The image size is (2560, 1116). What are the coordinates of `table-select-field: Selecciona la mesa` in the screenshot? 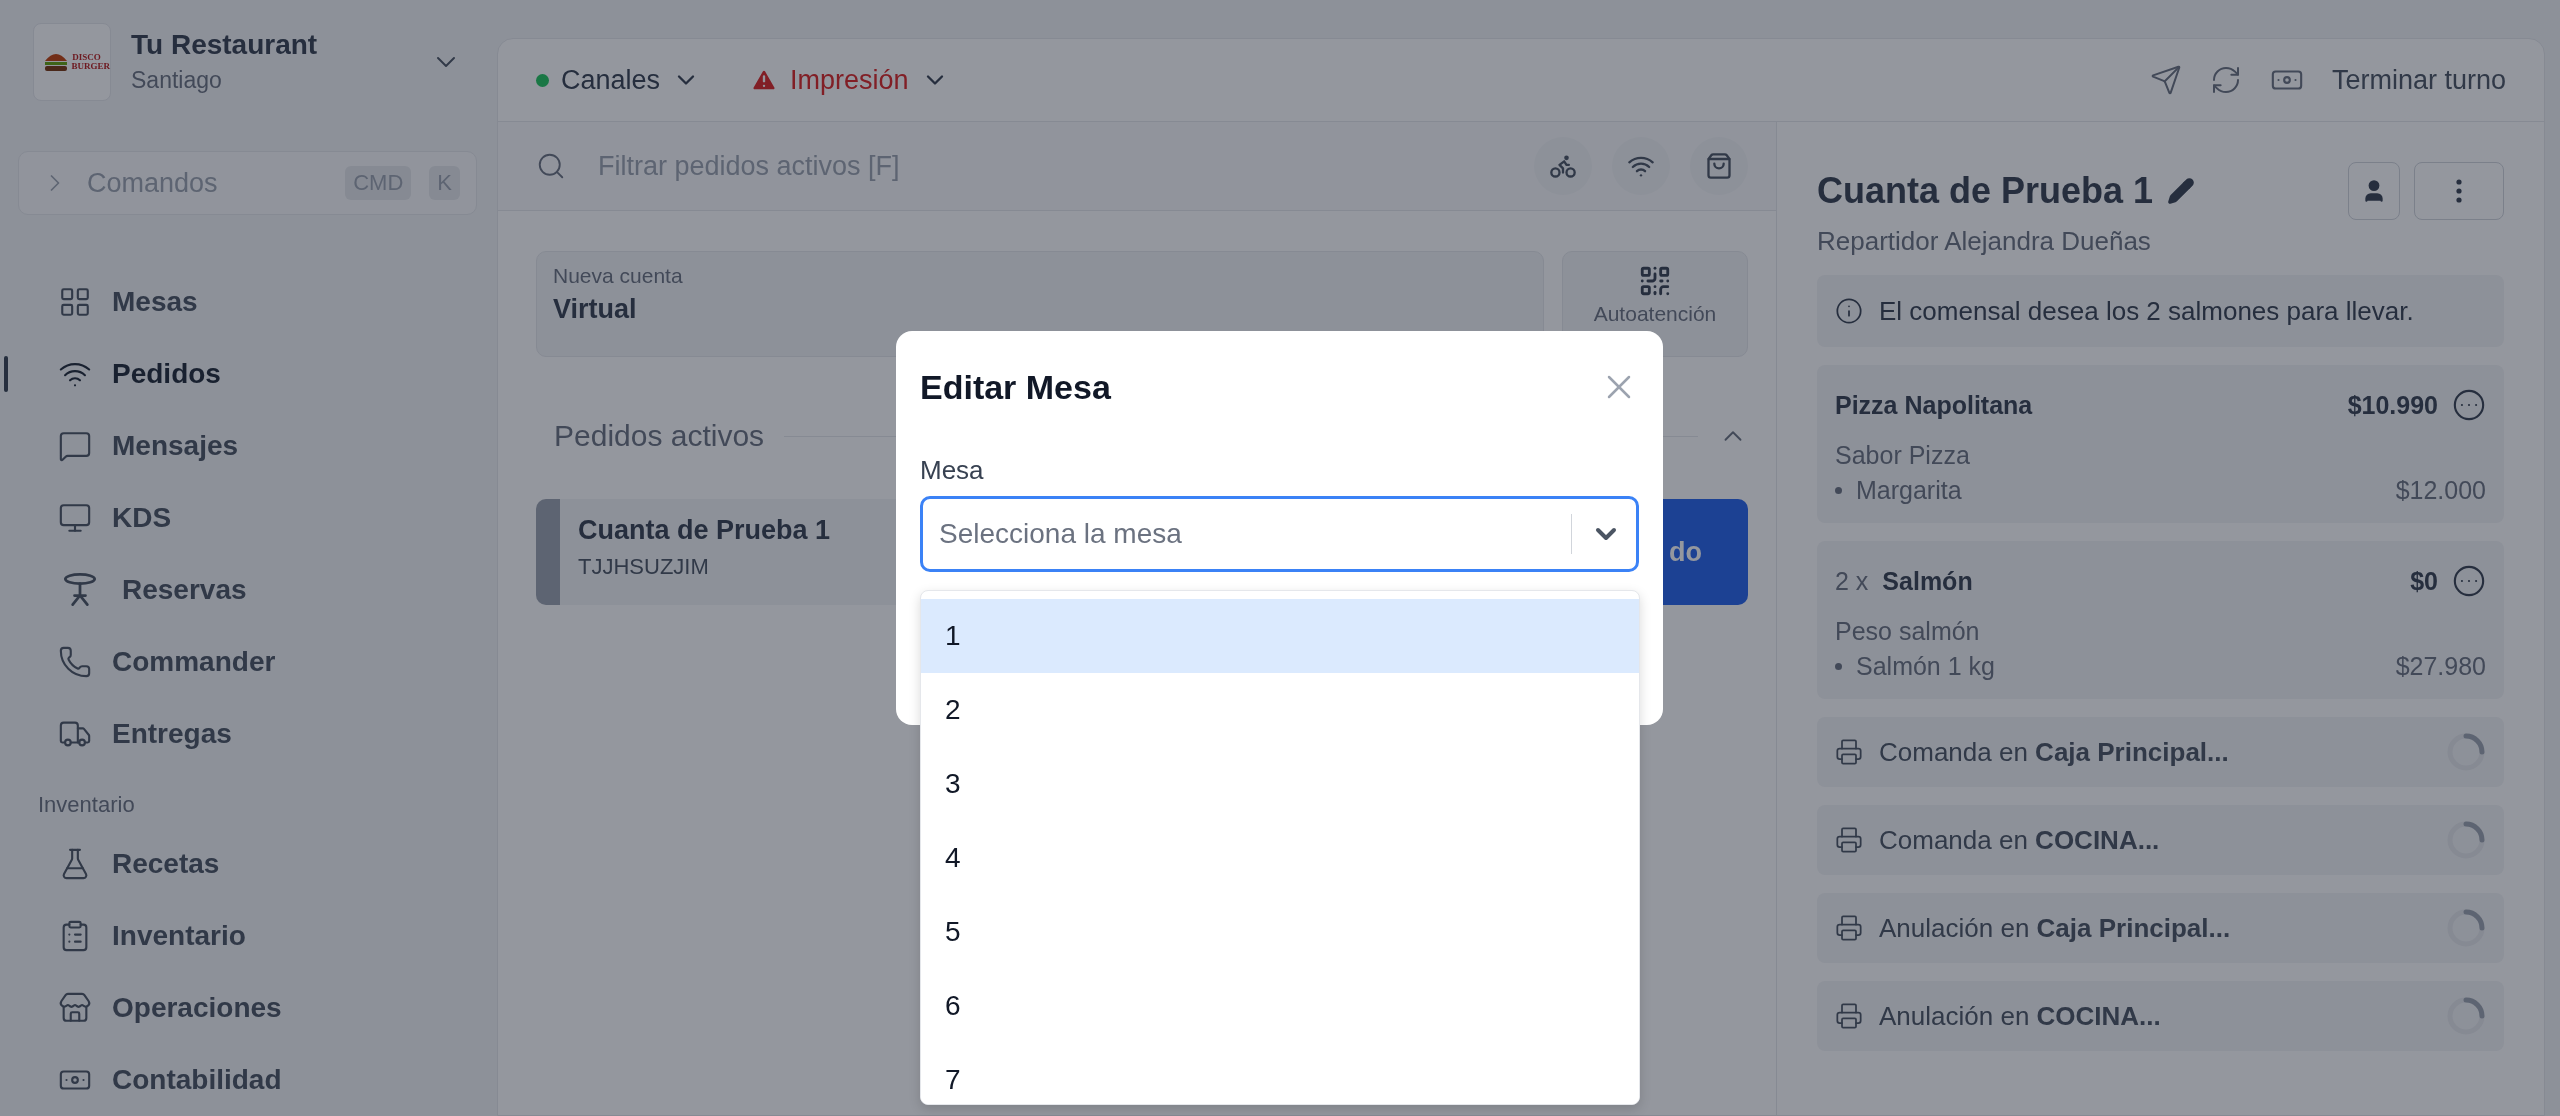 It's located at (1279, 534).